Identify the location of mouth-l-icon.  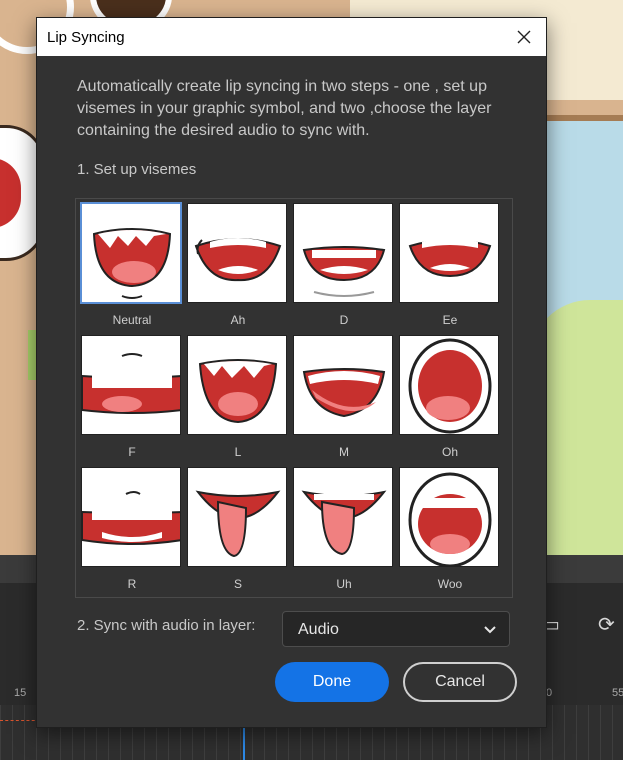
(238, 391).